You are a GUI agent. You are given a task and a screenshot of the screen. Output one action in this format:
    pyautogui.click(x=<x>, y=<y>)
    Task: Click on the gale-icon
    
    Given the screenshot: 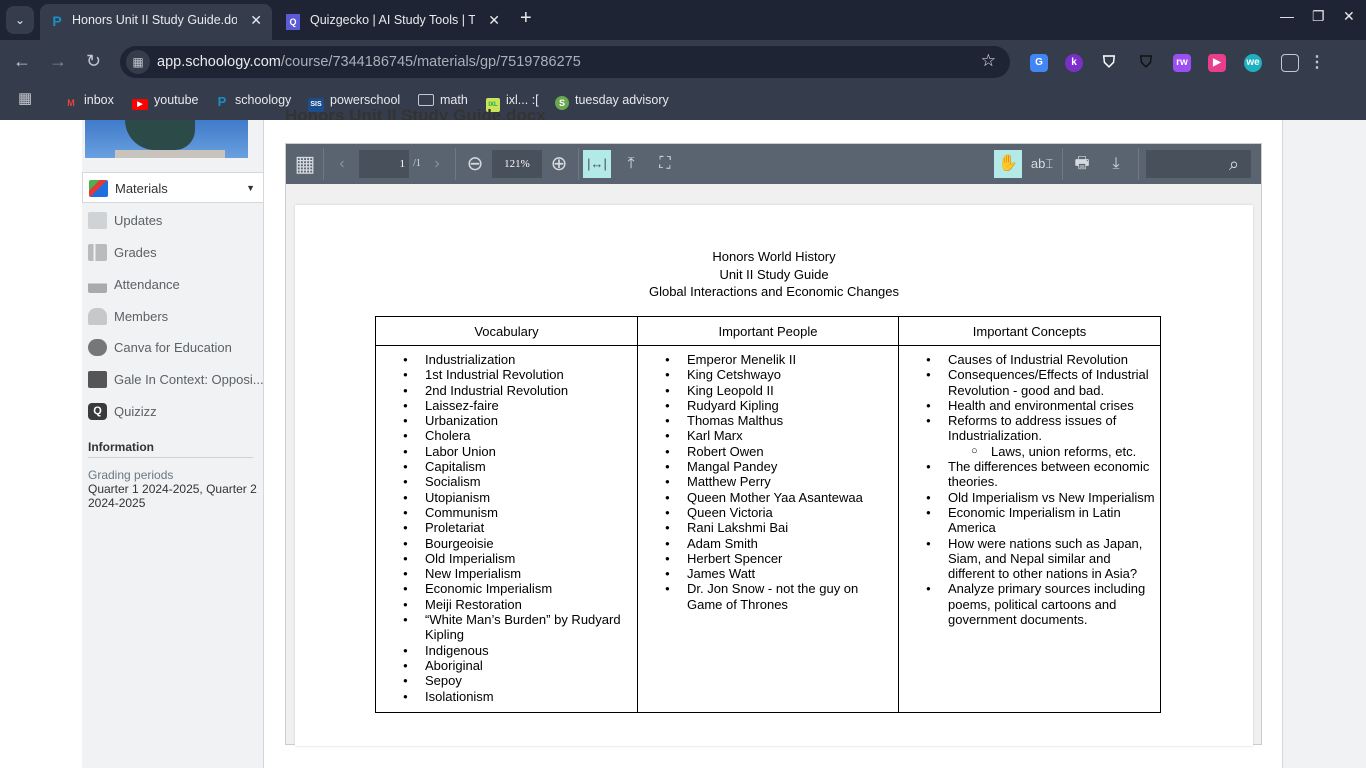 What is the action you would take?
    pyautogui.click(x=97, y=379)
    